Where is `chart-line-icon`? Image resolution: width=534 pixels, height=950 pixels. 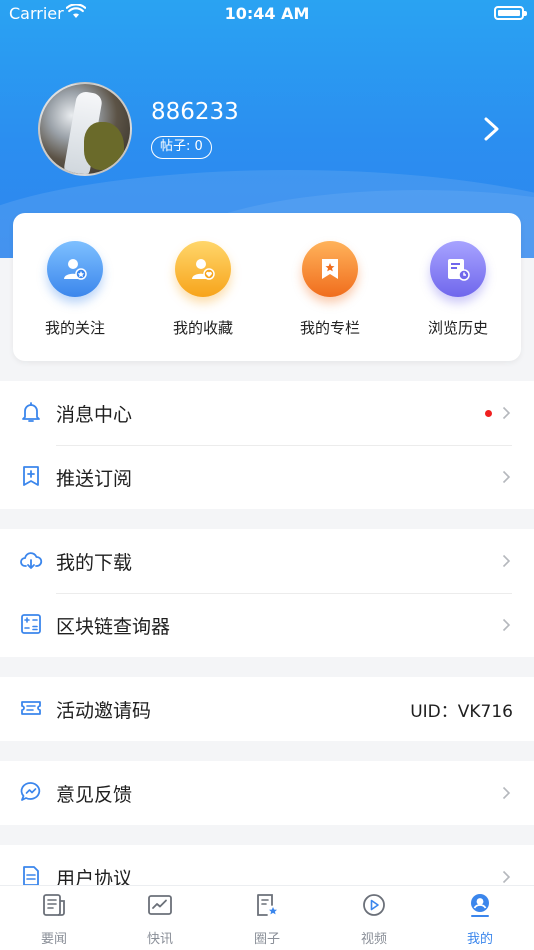 chart-line-icon is located at coordinates (160, 905).